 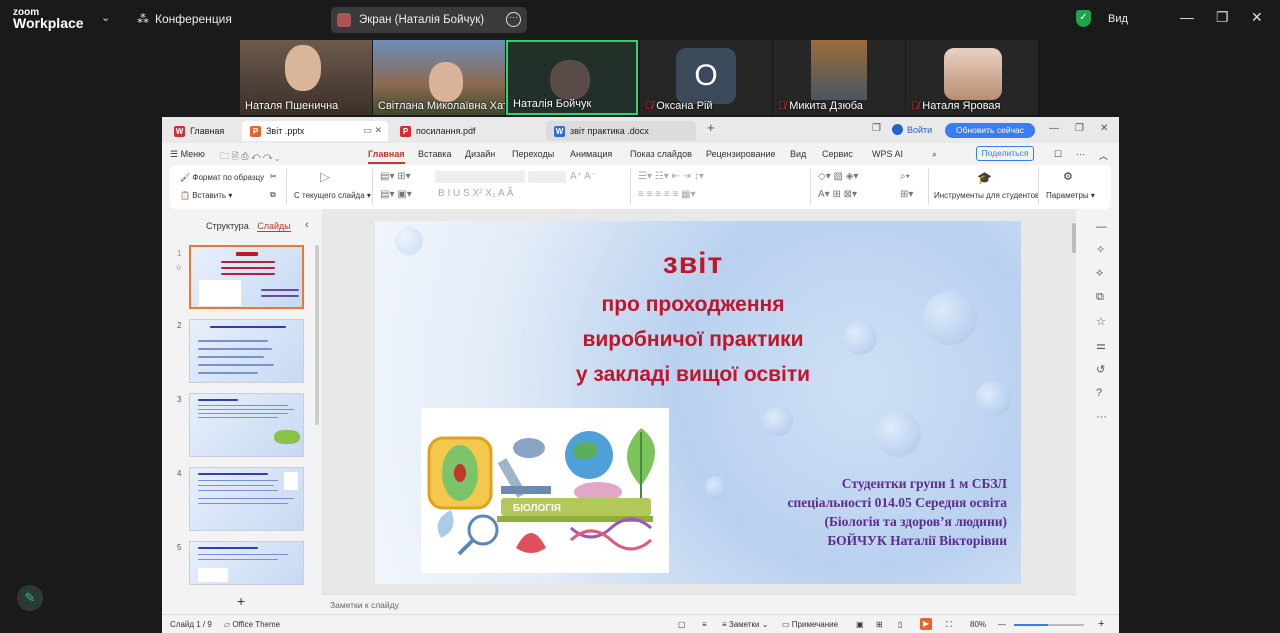 I want to click on save-icon: ▢, so click(x=682, y=624).